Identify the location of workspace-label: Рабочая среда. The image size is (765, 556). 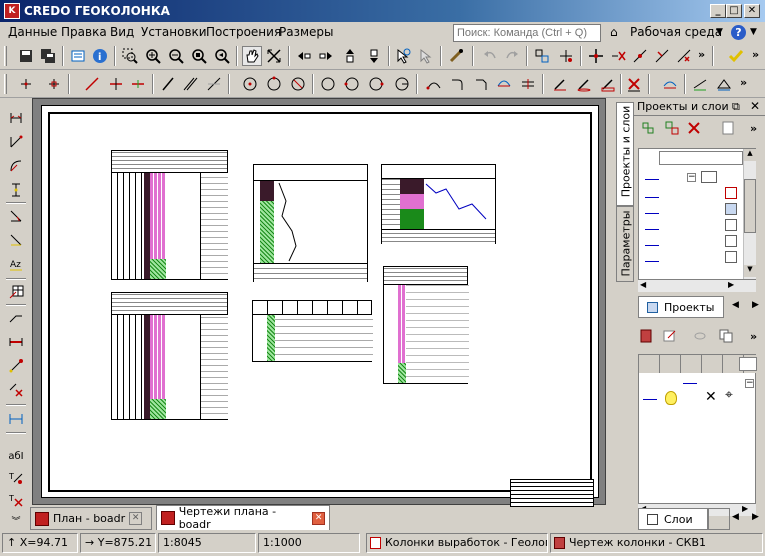
(676, 32).